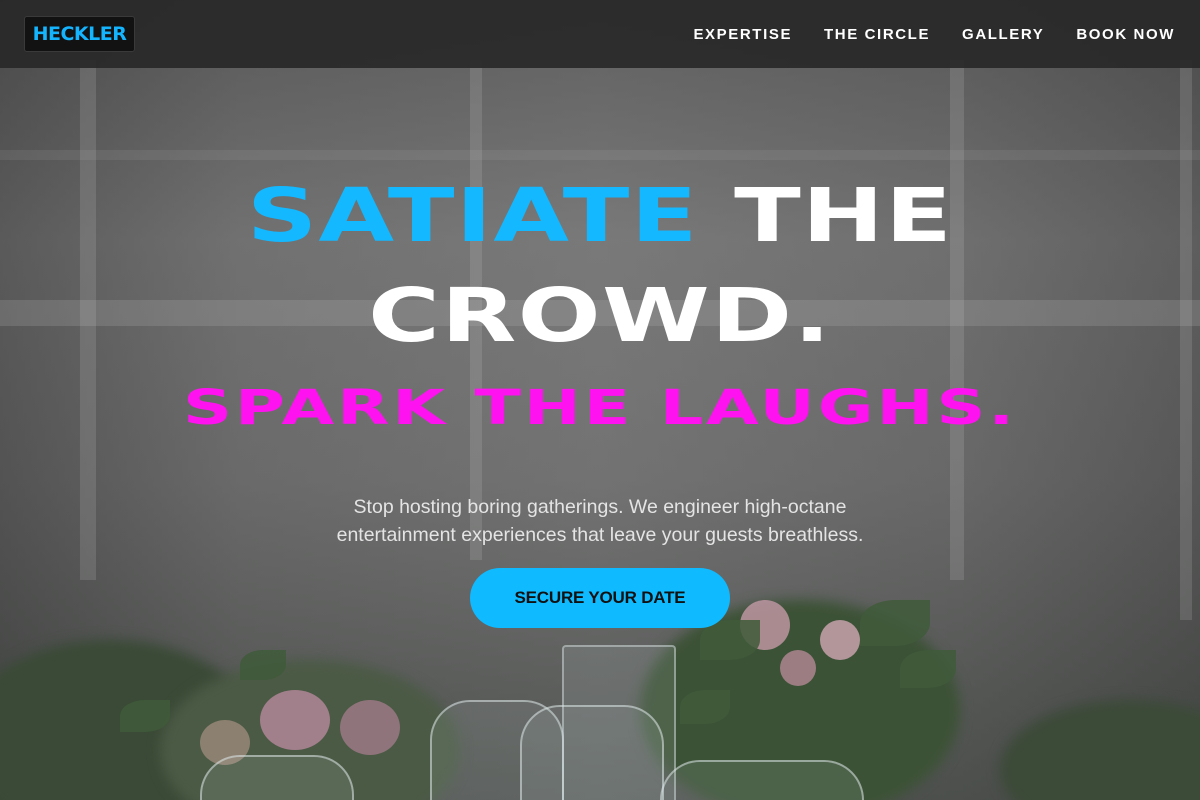  What do you see at coordinates (600, 598) in the screenshot?
I see `secure-date-button: SECURE YOUR DATE` at bounding box center [600, 598].